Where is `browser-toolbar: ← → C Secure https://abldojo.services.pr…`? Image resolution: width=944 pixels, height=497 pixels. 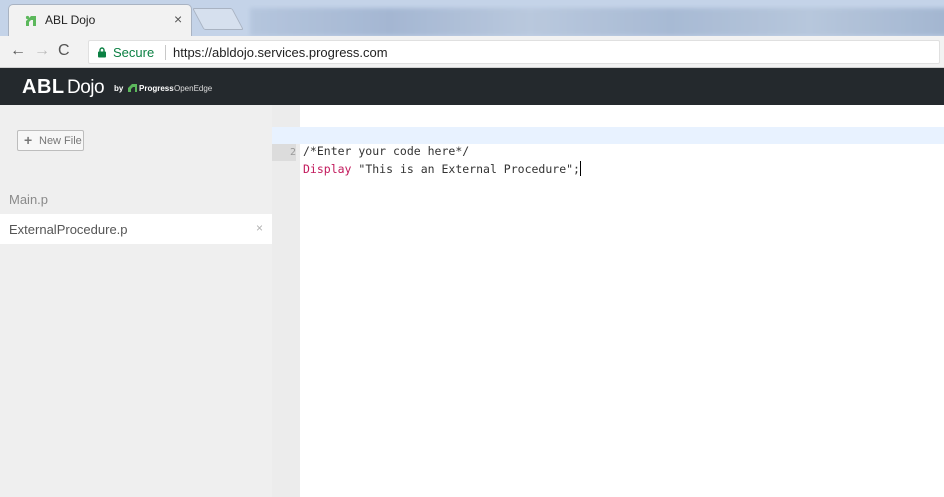
browser-toolbar: ← → C Secure https://abldojo.services.pr… is located at coordinates (472, 52).